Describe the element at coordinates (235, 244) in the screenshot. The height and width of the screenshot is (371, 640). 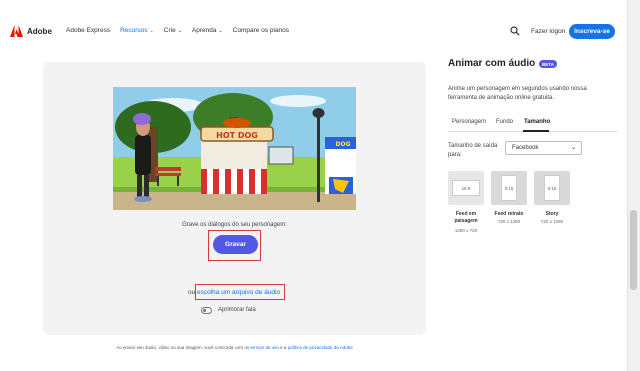
I see `record-button: Gravar` at that location.